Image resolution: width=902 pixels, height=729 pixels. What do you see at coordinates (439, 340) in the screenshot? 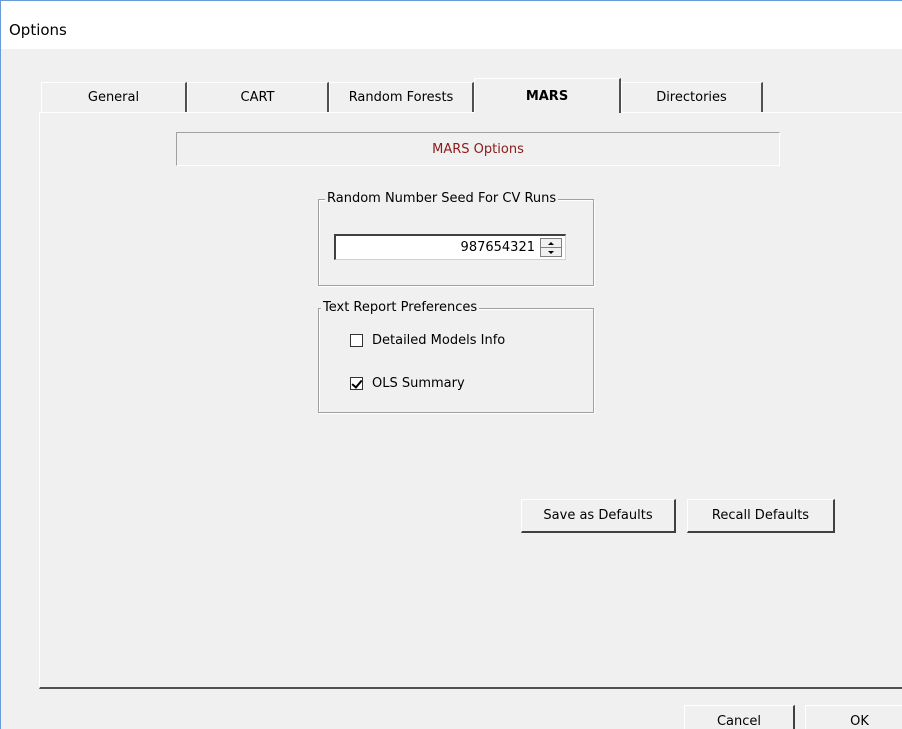
I see `detailed-models-info-label: Detailed Models Info` at bounding box center [439, 340].